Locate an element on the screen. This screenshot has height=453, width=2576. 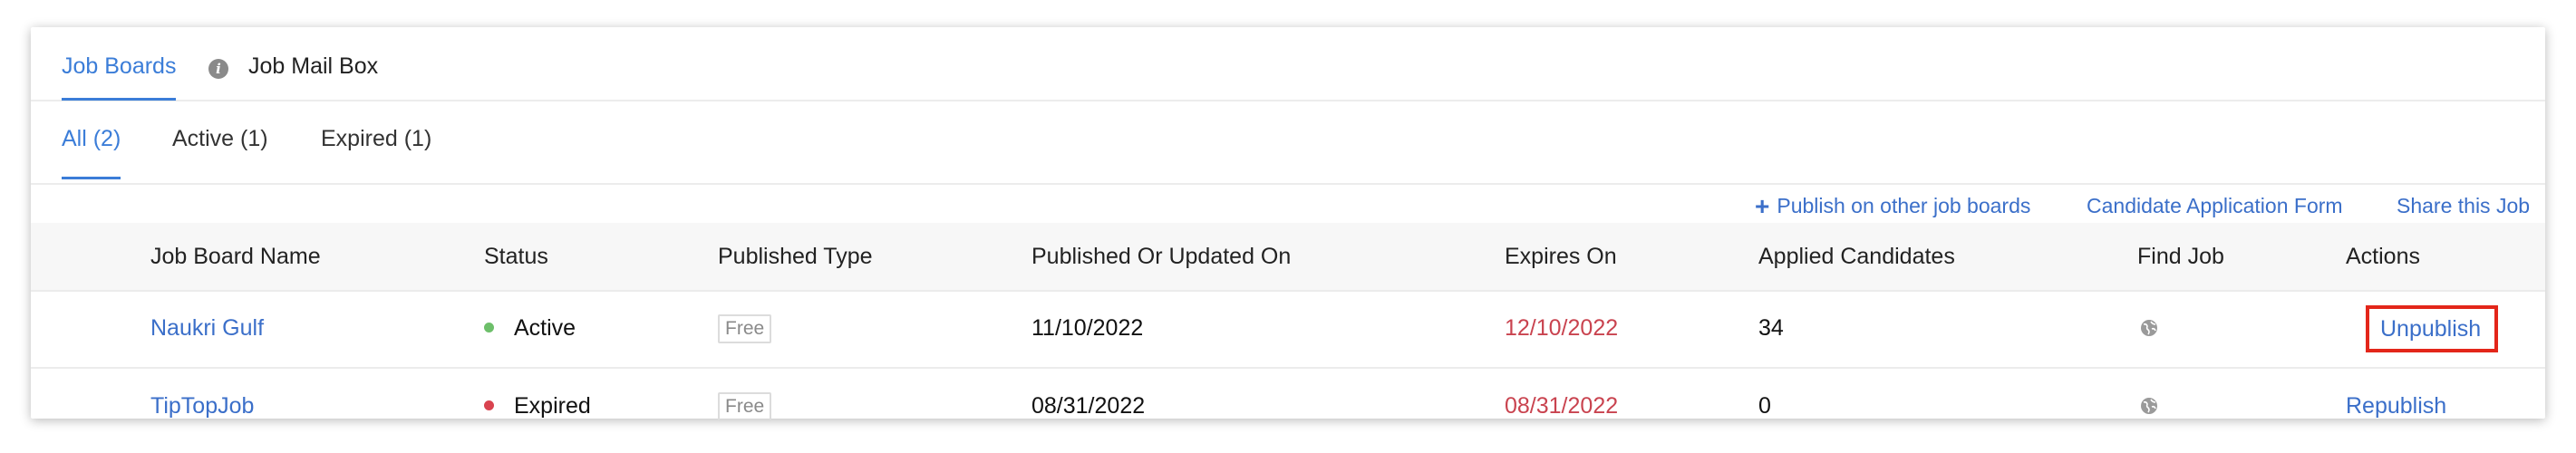
expires-date: 12/10/2022 is located at coordinates (1562, 328).